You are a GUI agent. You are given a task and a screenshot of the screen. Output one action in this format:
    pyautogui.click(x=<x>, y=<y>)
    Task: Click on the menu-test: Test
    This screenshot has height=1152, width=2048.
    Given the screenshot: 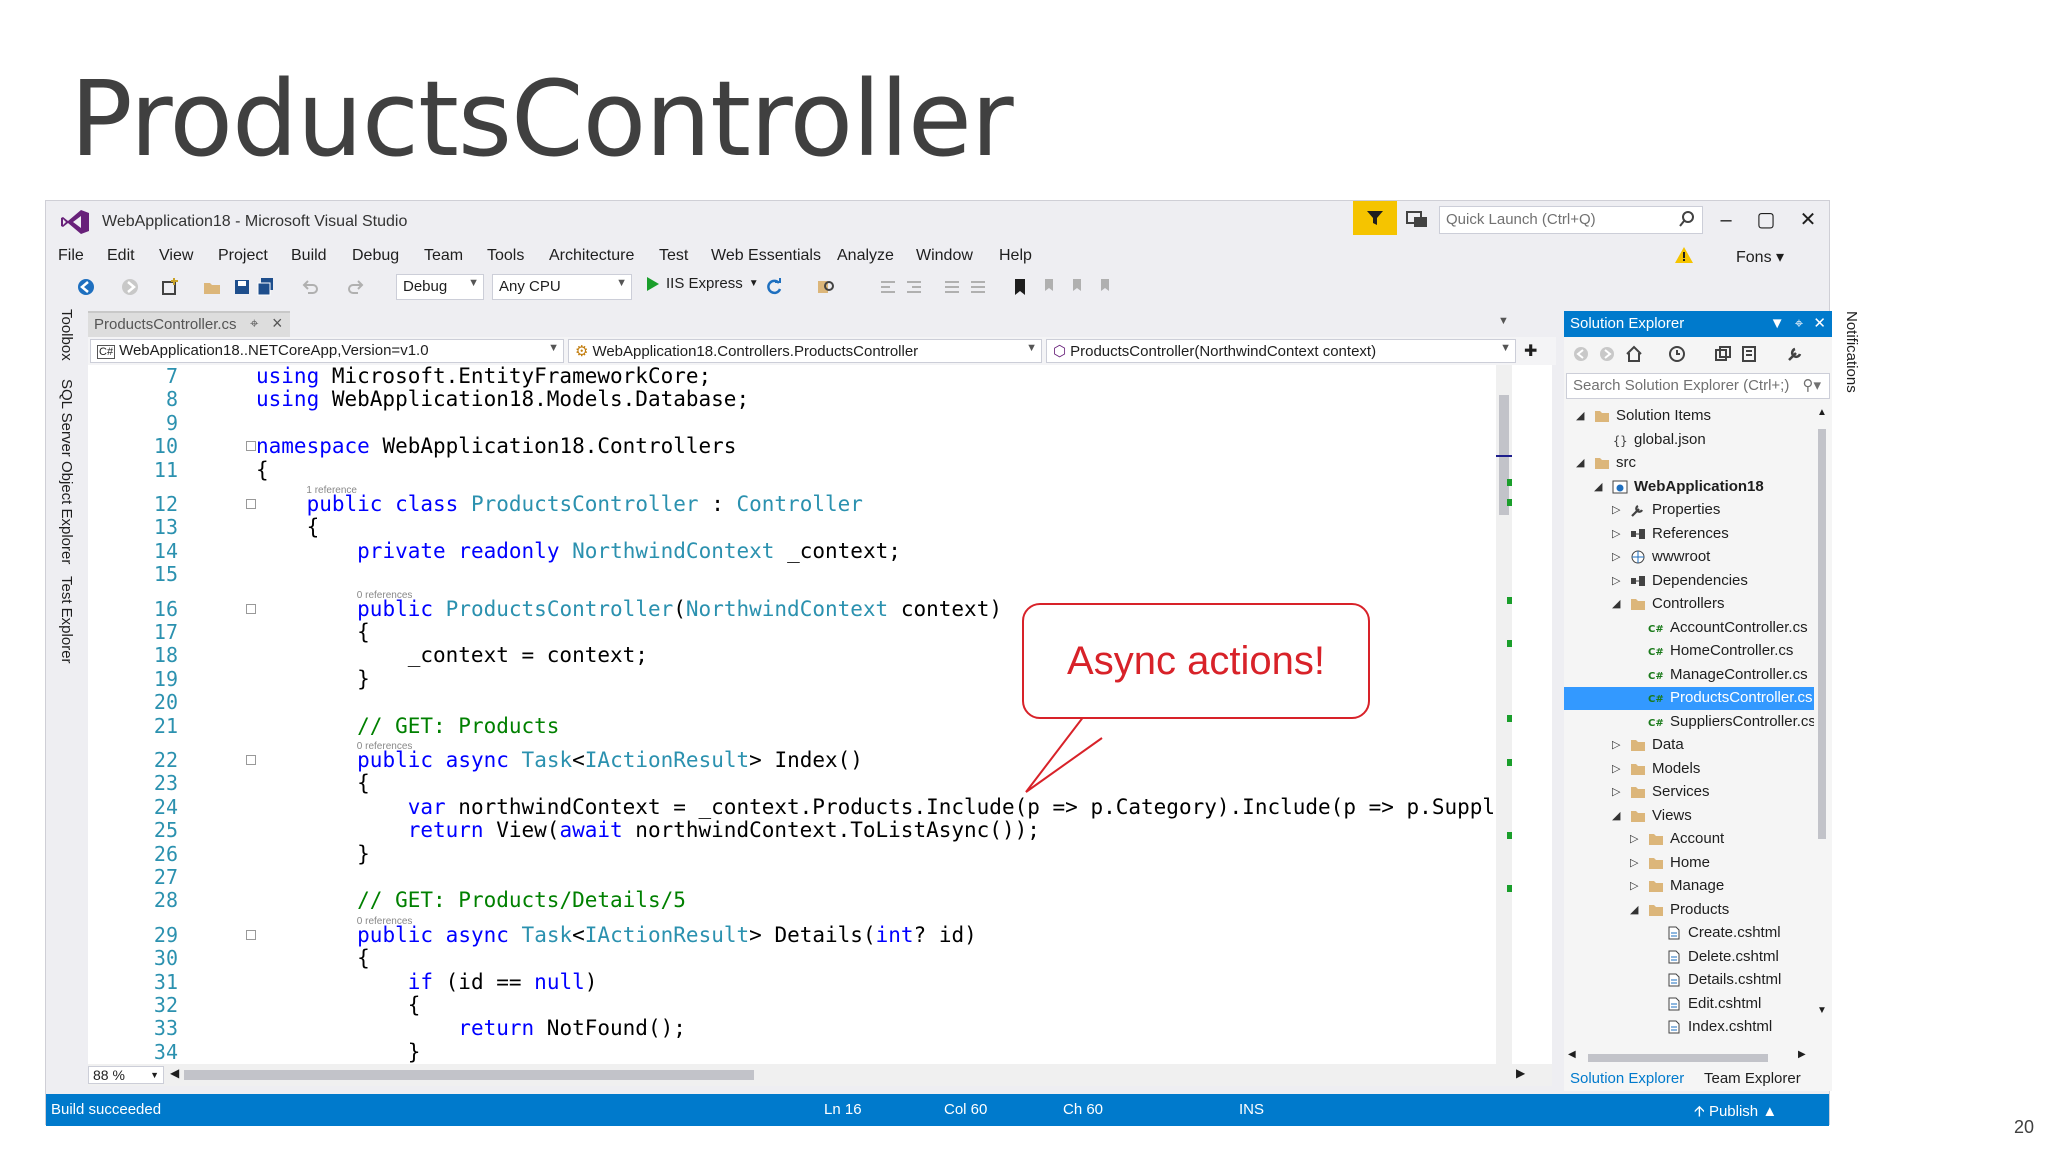 What is the action you would take?
    pyautogui.click(x=673, y=256)
    